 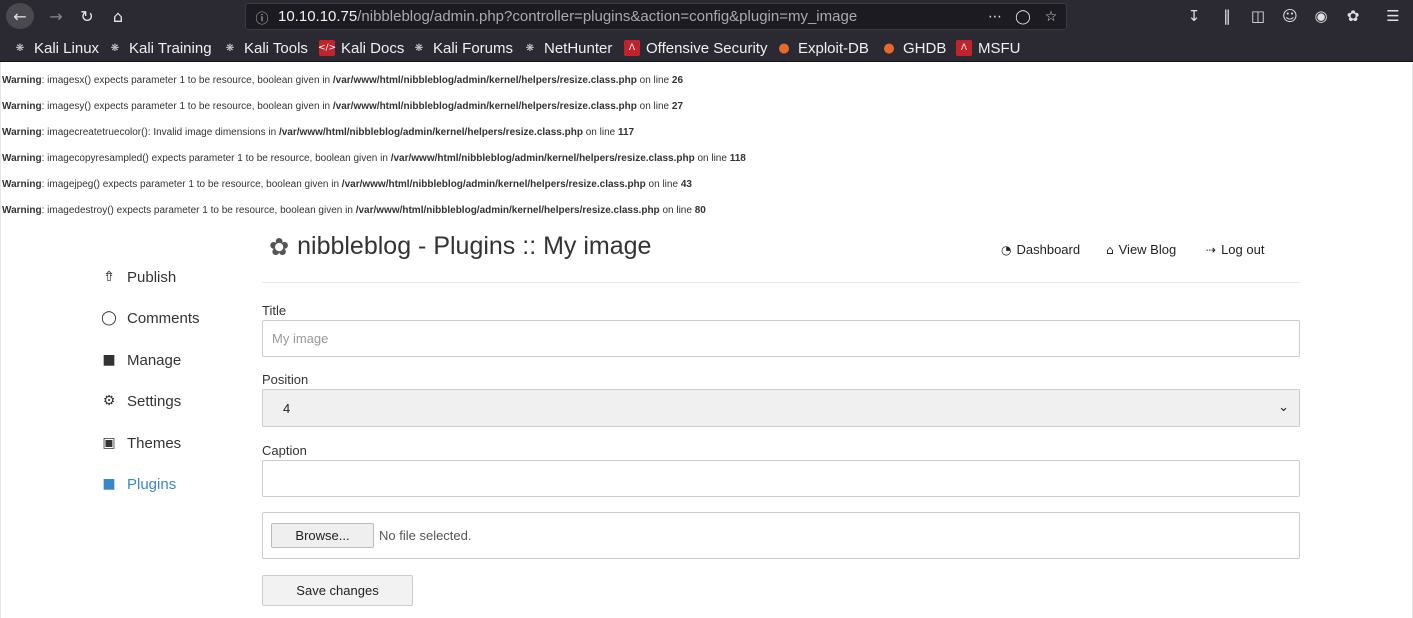 What do you see at coordinates (781, 338) in the screenshot?
I see `title-input: My image` at bounding box center [781, 338].